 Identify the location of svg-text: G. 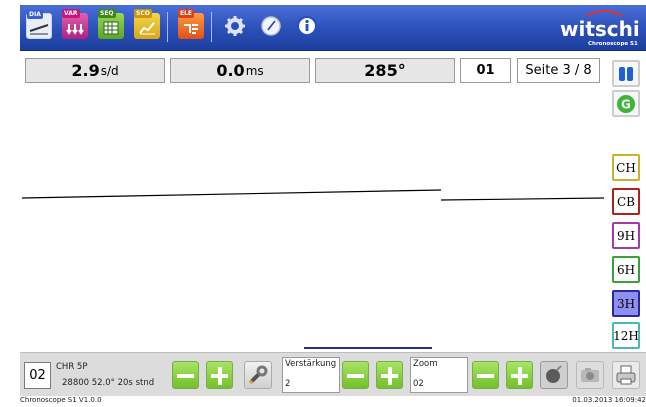
(626, 104).